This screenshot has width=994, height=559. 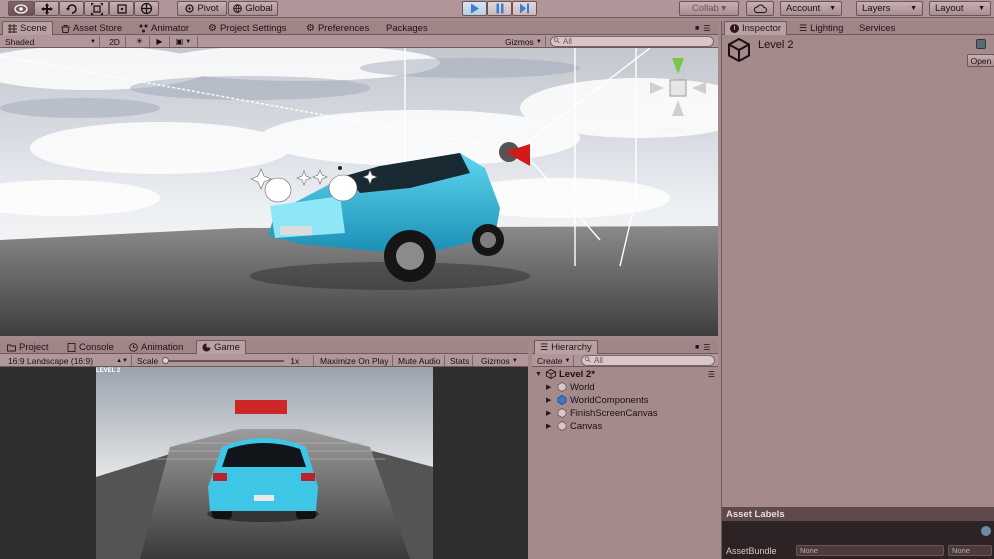 What do you see at coordinates (602, 413) in the screenshot?
I see `hierarchy-item-finishscreencanvas: ▶ FinishScreenCanvas` at bounding box center [602, 413].